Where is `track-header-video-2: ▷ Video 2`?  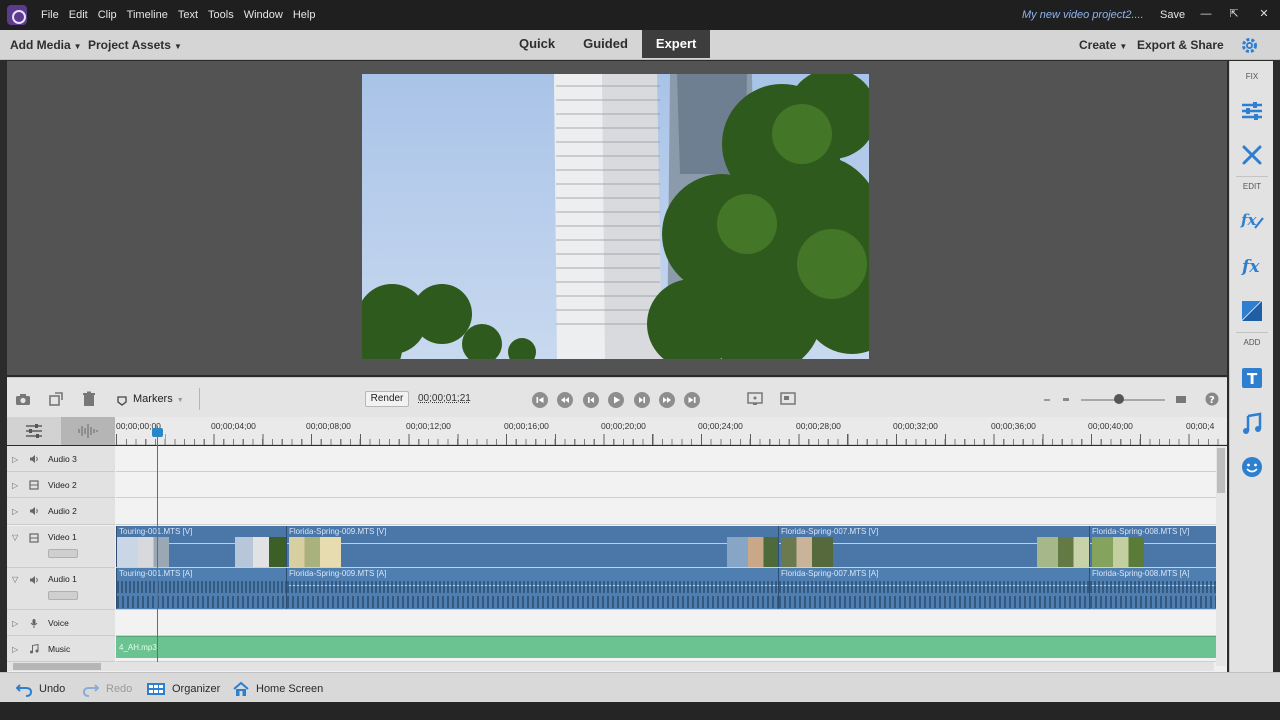
track-header-video-2: ▷ Video 2 is located at coordinates (61, 485).